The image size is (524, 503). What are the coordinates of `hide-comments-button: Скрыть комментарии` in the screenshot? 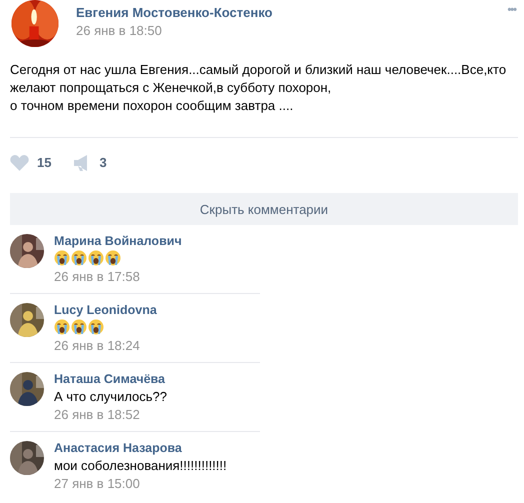 It's located at (264, 209).